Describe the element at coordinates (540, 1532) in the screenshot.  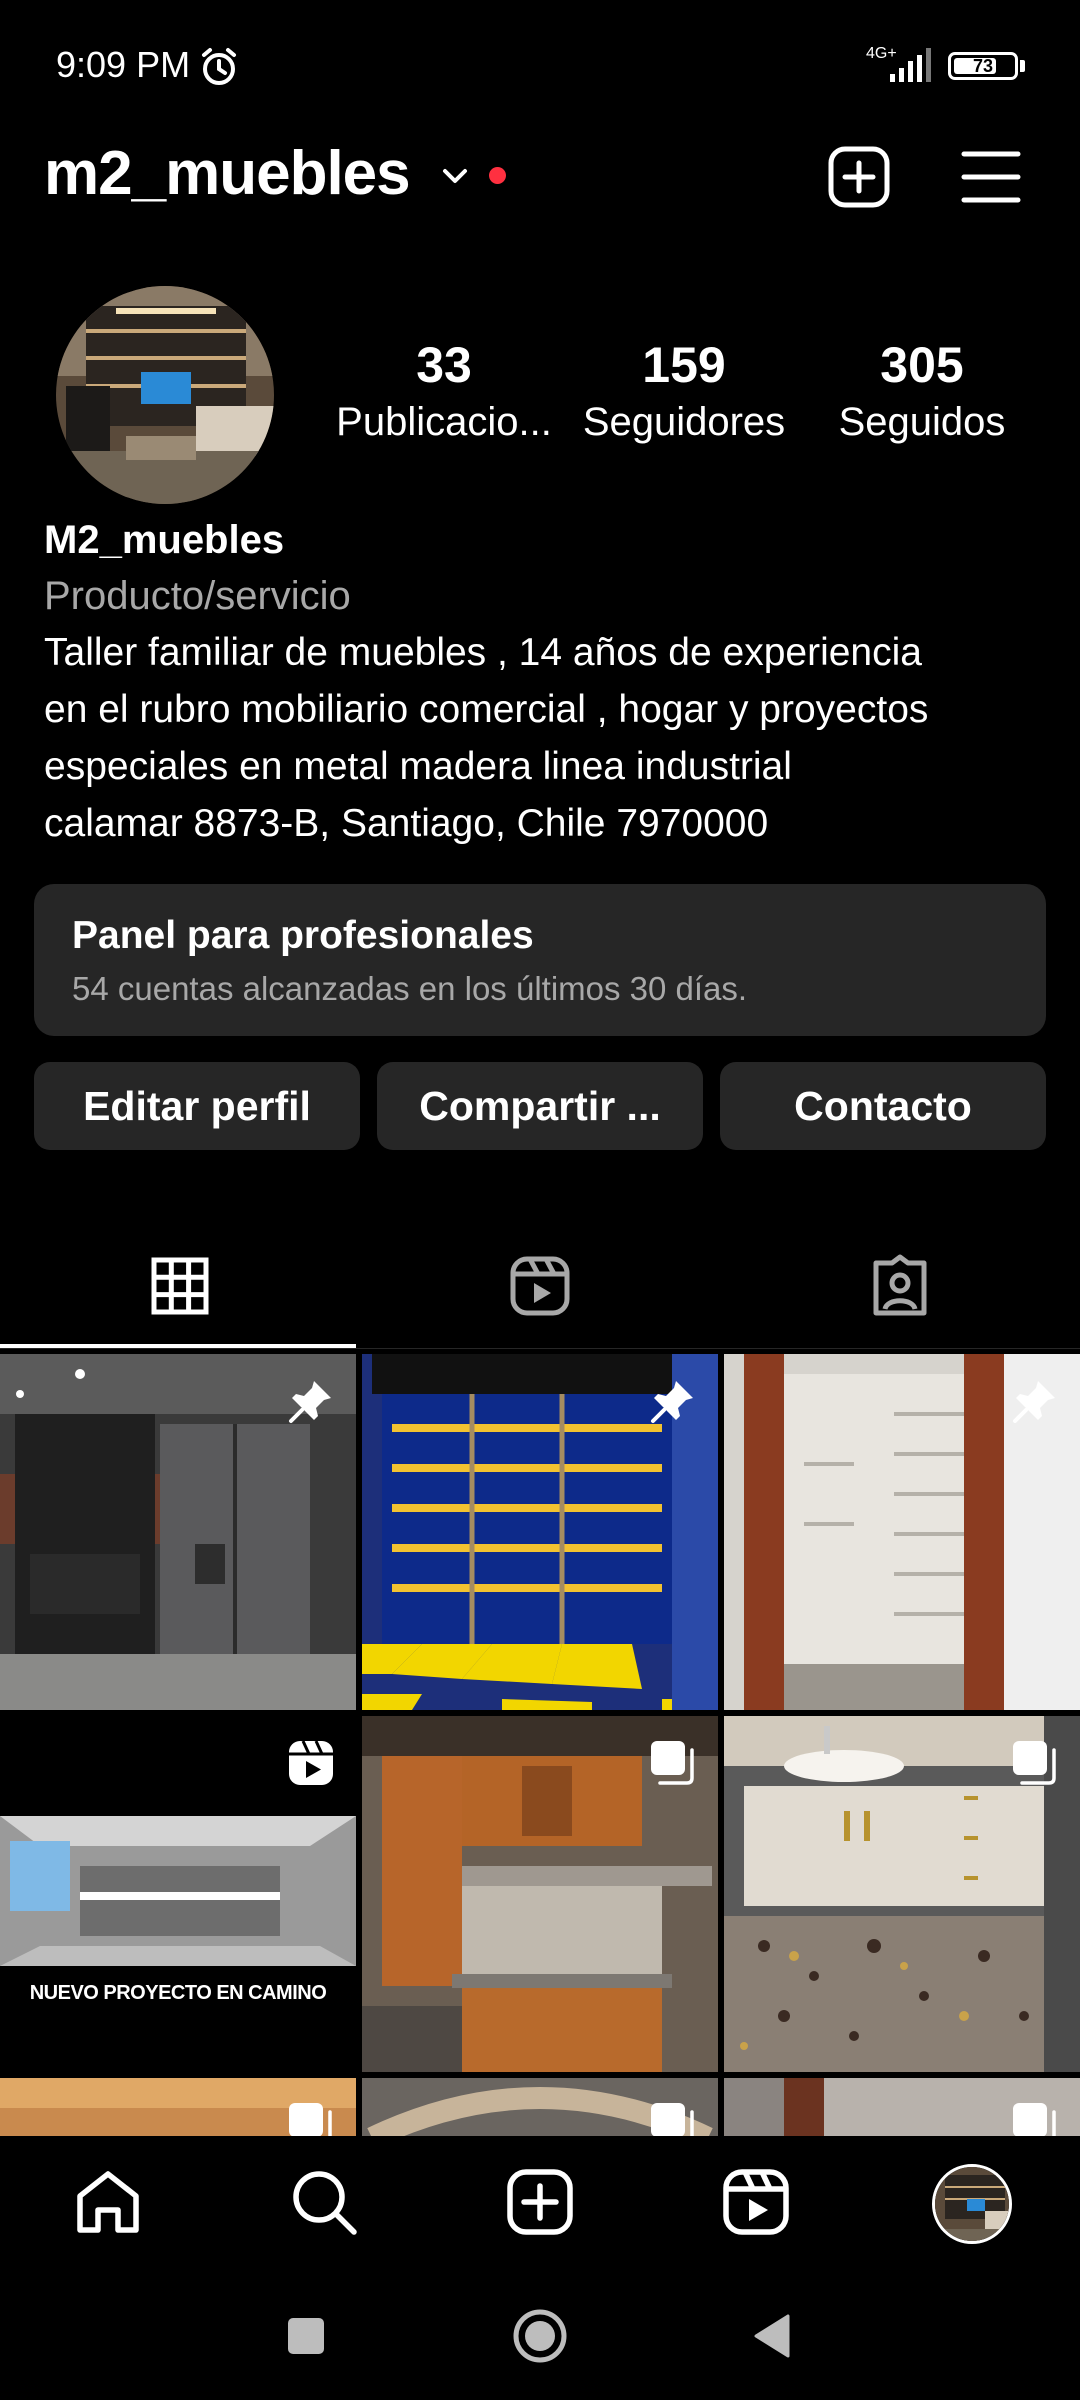
I see `post-display-shelves` at that location.